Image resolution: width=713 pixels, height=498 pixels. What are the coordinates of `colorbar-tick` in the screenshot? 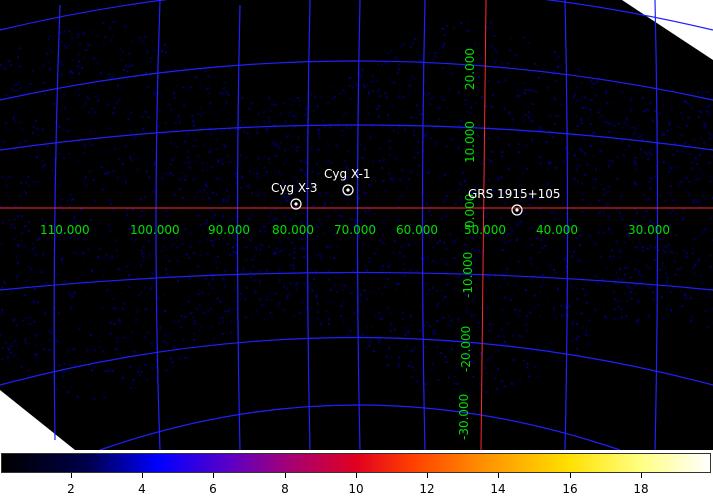 It's located at (213, 475).